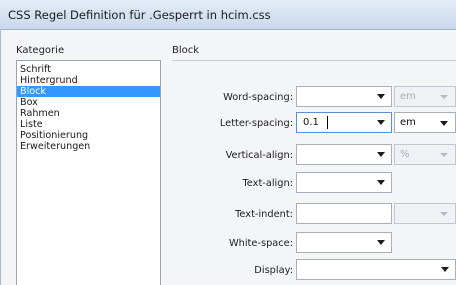 Image resolution: width=456 pixels, height=285 pixels. What do you see at coordinates (405, 154) in the screenshot?
I see `vertical-align-unit-value: %` at bounding box center [405, 154].